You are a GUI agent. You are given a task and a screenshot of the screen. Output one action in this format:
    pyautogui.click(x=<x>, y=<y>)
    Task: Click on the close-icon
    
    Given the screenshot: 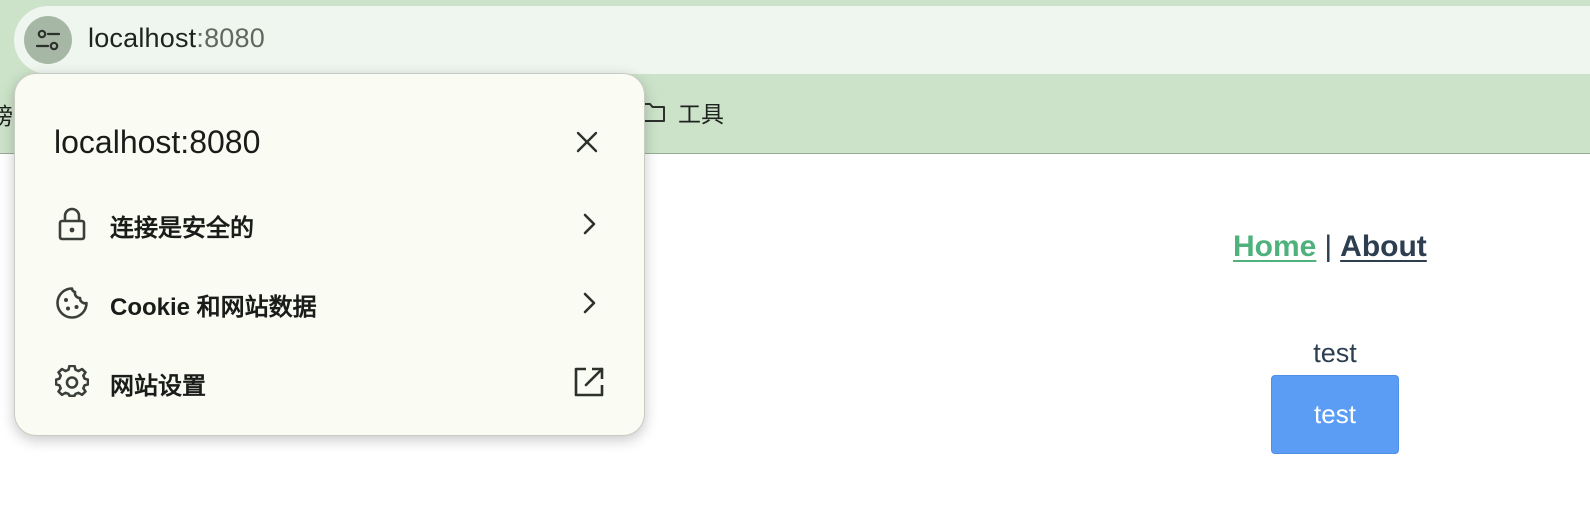 What is the action you would take?
    pyautogui.click(x=587, y=142)
    